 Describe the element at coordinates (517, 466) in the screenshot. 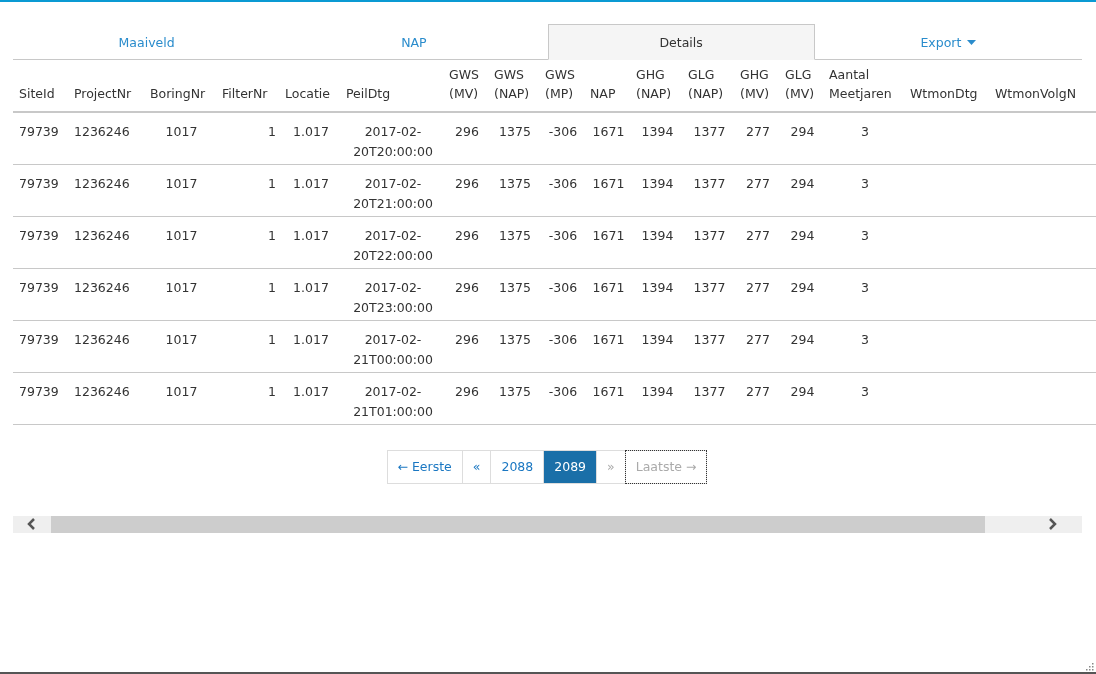

I see `page-button: 2088` at that location.